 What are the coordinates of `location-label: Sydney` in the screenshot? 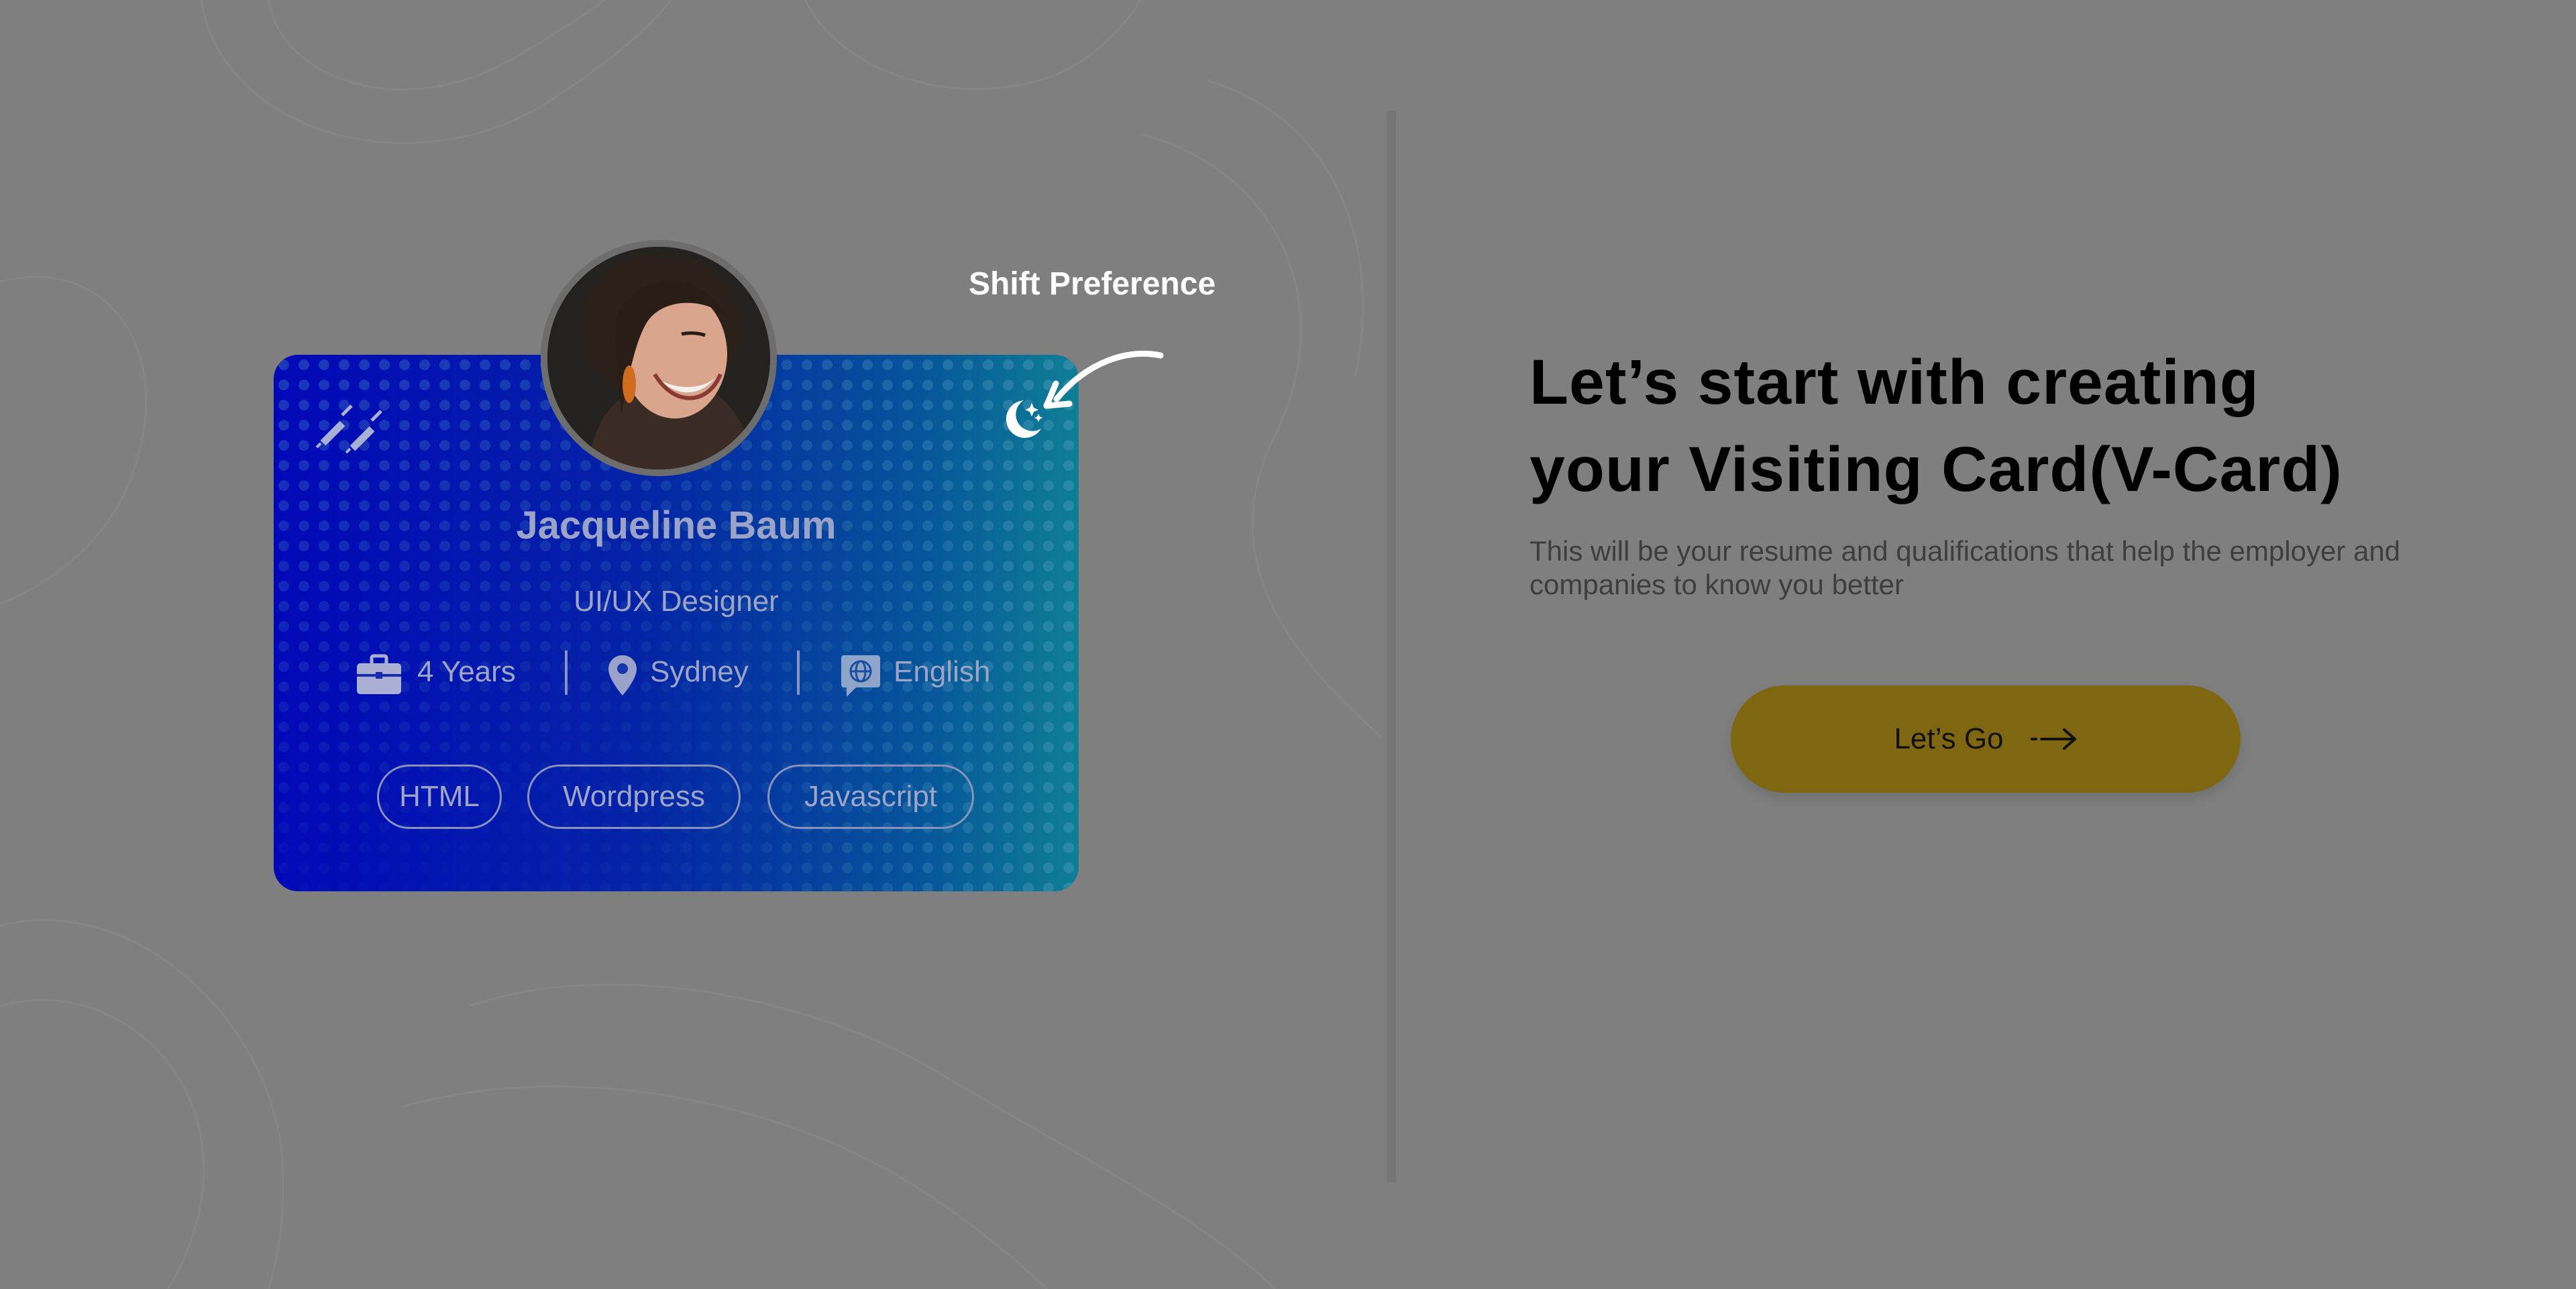 It's located at (699, 671).